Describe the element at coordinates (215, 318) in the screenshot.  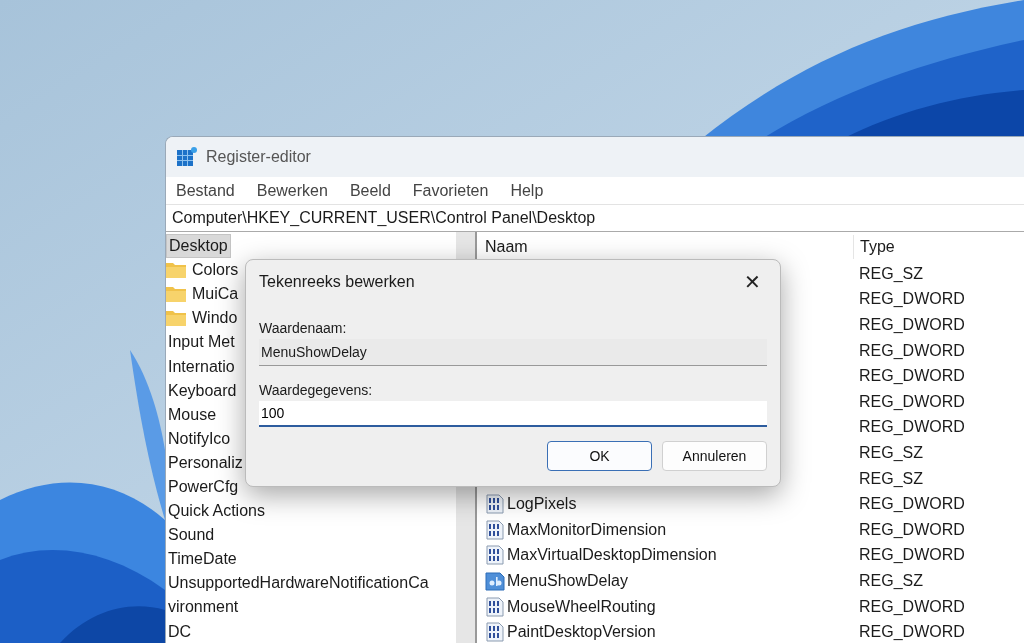
I see `tree-item: Windo` at that location.